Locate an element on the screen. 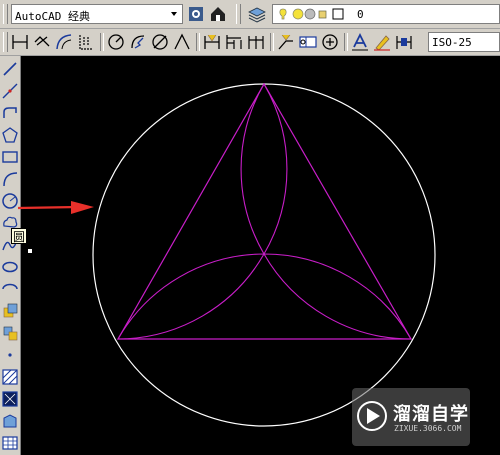  dimension-toolbar: ISO-25 is located at coordinates (250, 42).